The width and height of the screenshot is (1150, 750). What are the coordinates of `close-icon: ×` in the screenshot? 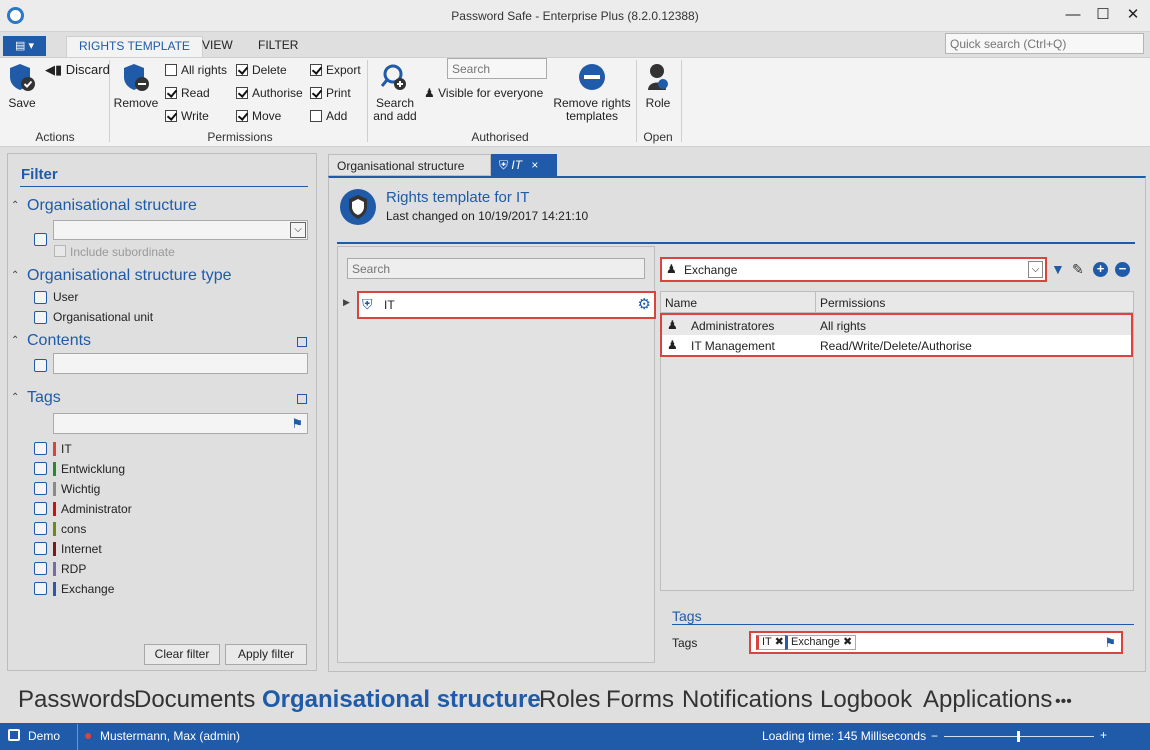 It's located at (534, 165).